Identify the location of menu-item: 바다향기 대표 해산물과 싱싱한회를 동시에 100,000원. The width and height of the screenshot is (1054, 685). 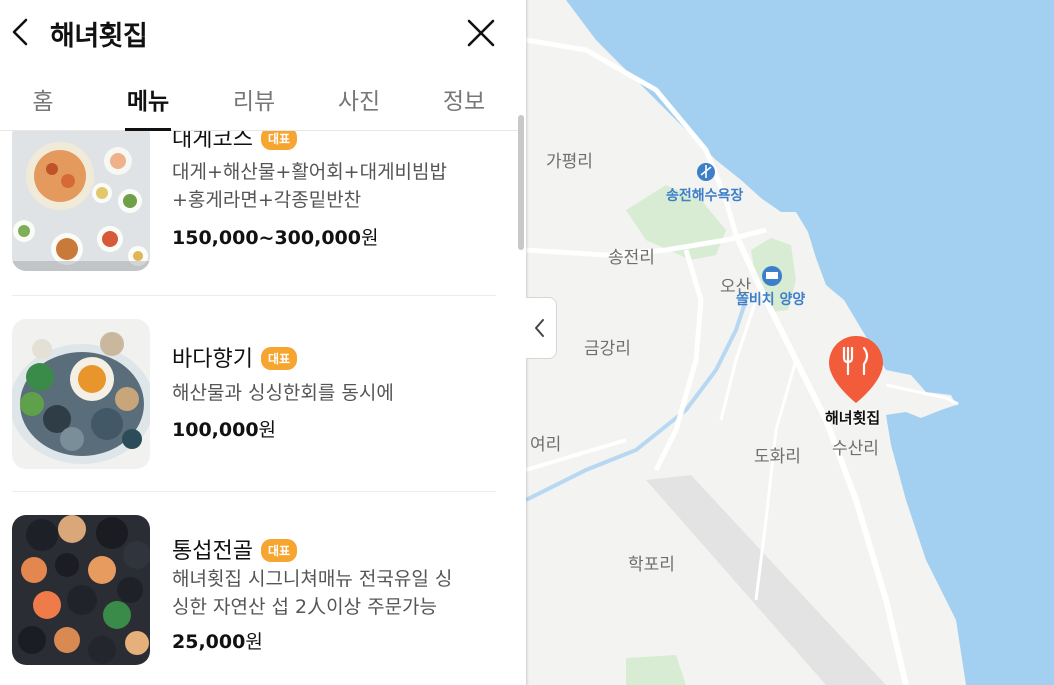
(254, 393).